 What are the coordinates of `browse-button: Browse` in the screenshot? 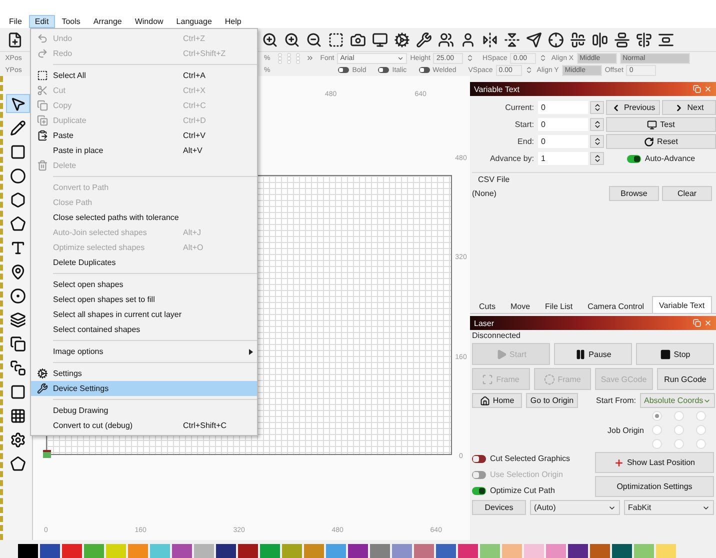 It's located at (634, 193).